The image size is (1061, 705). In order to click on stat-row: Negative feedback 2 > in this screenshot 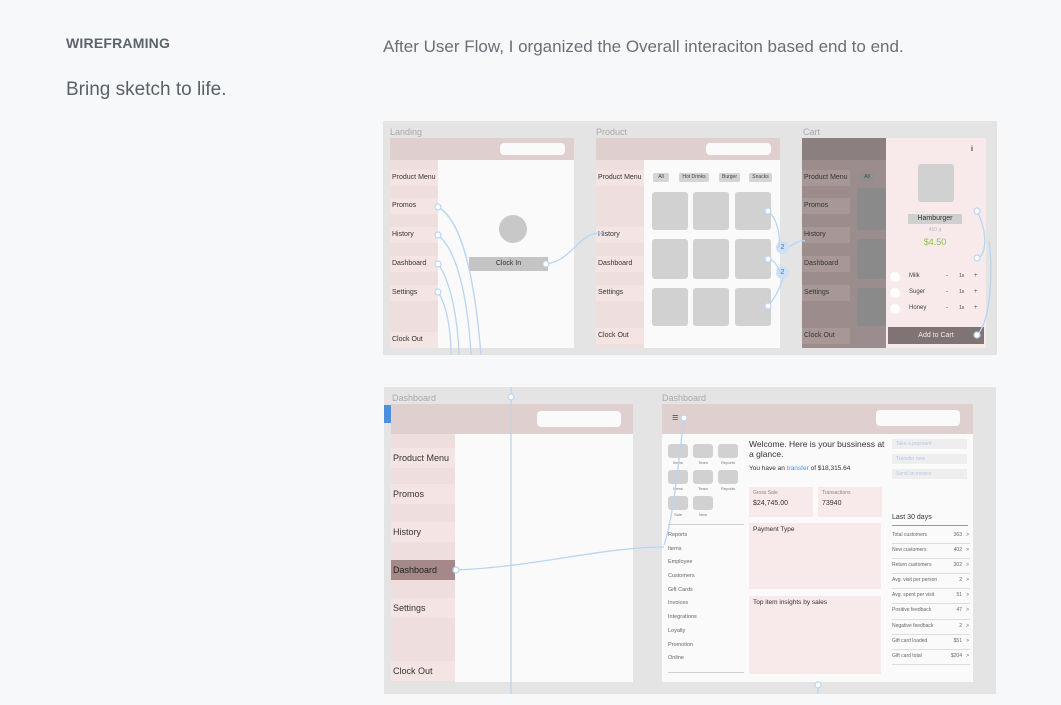, I will do `click(931, 627)`.